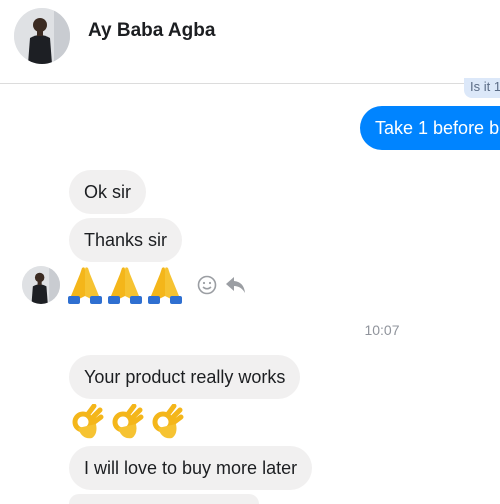 Image resolution: width=500 pixels, height=504 pixels. What do you see at coordinates (191, 468) in the screenshot?
I see `incoming-message: I will love to buy more later` at bounding box center [191, 468].